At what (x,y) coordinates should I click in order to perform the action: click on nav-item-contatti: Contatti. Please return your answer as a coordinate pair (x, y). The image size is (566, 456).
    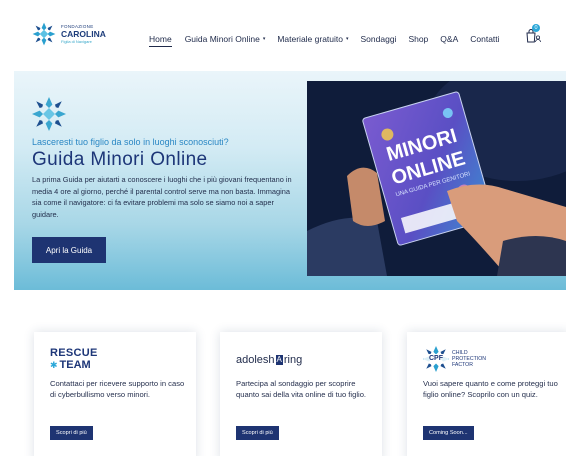
    Looking at the image, I should click on (484, 39).